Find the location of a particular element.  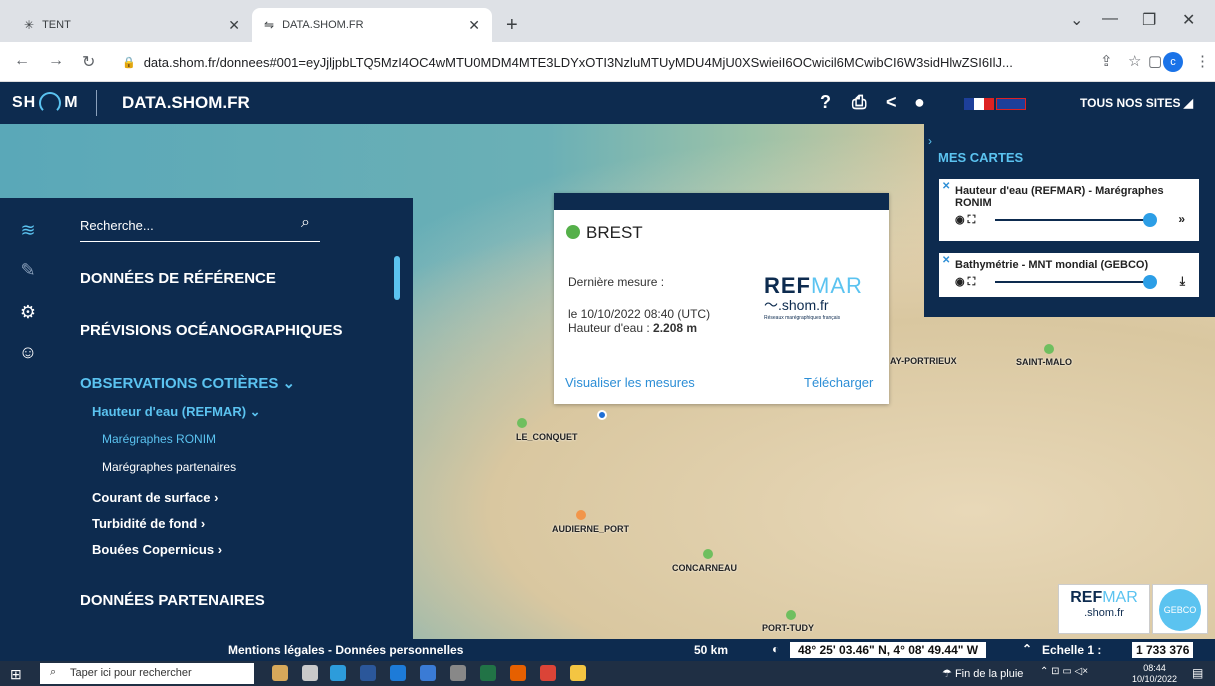

selected-station-marker is located at coordinates (602, 415).